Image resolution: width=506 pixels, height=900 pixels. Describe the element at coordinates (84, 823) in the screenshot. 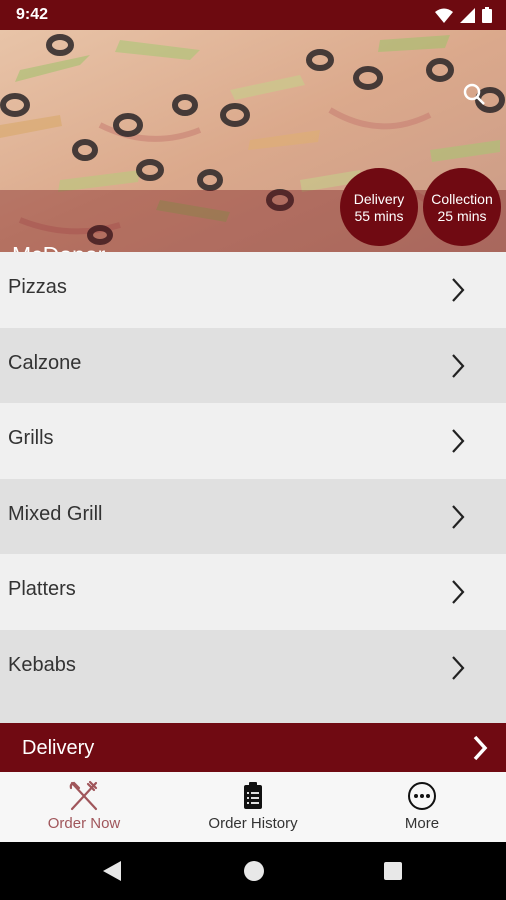

I see `nav-order-now-label: Order Now` at that location.